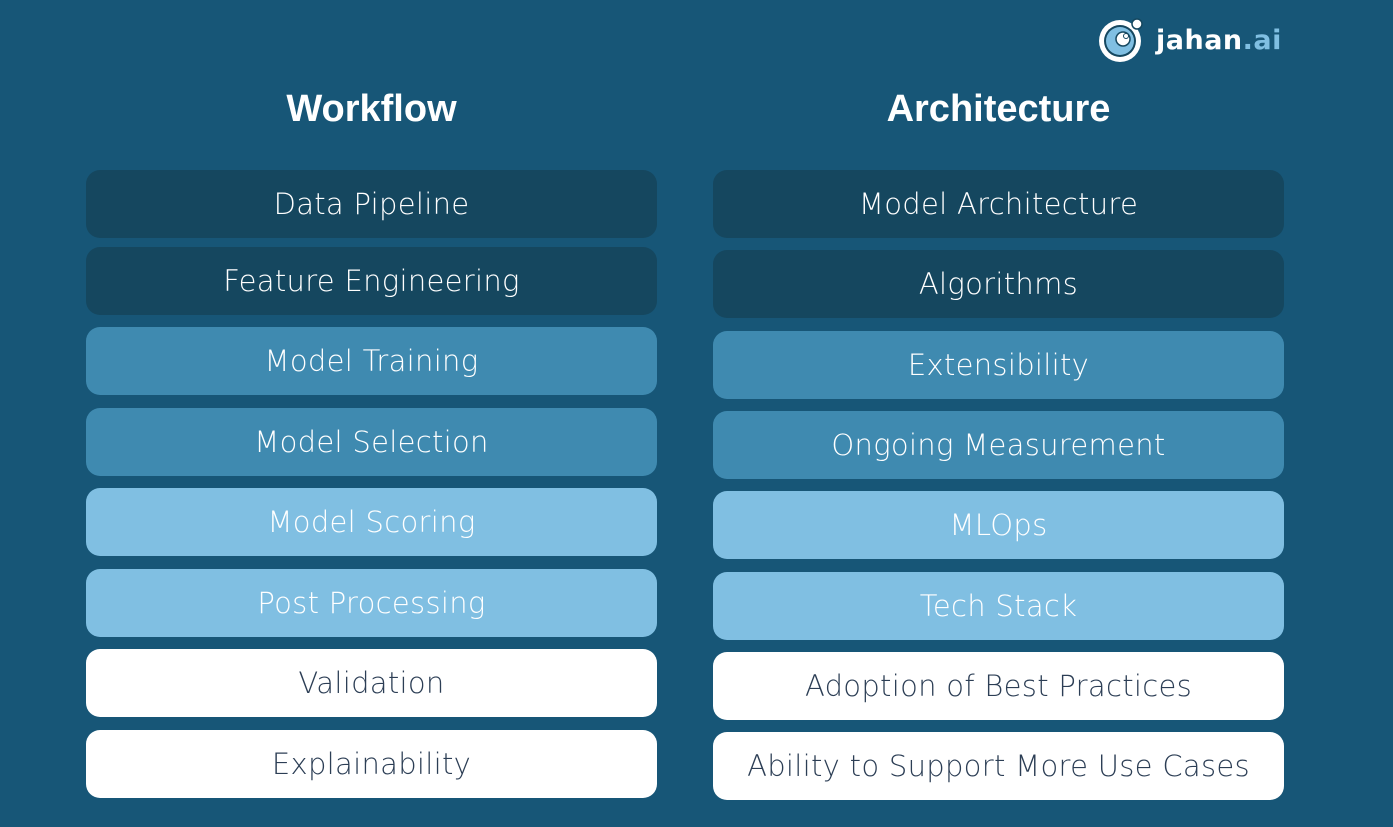  Describe the element at coordinates (998, 525) in the screenshot. I see `architecture-item: MLOps` at that location.